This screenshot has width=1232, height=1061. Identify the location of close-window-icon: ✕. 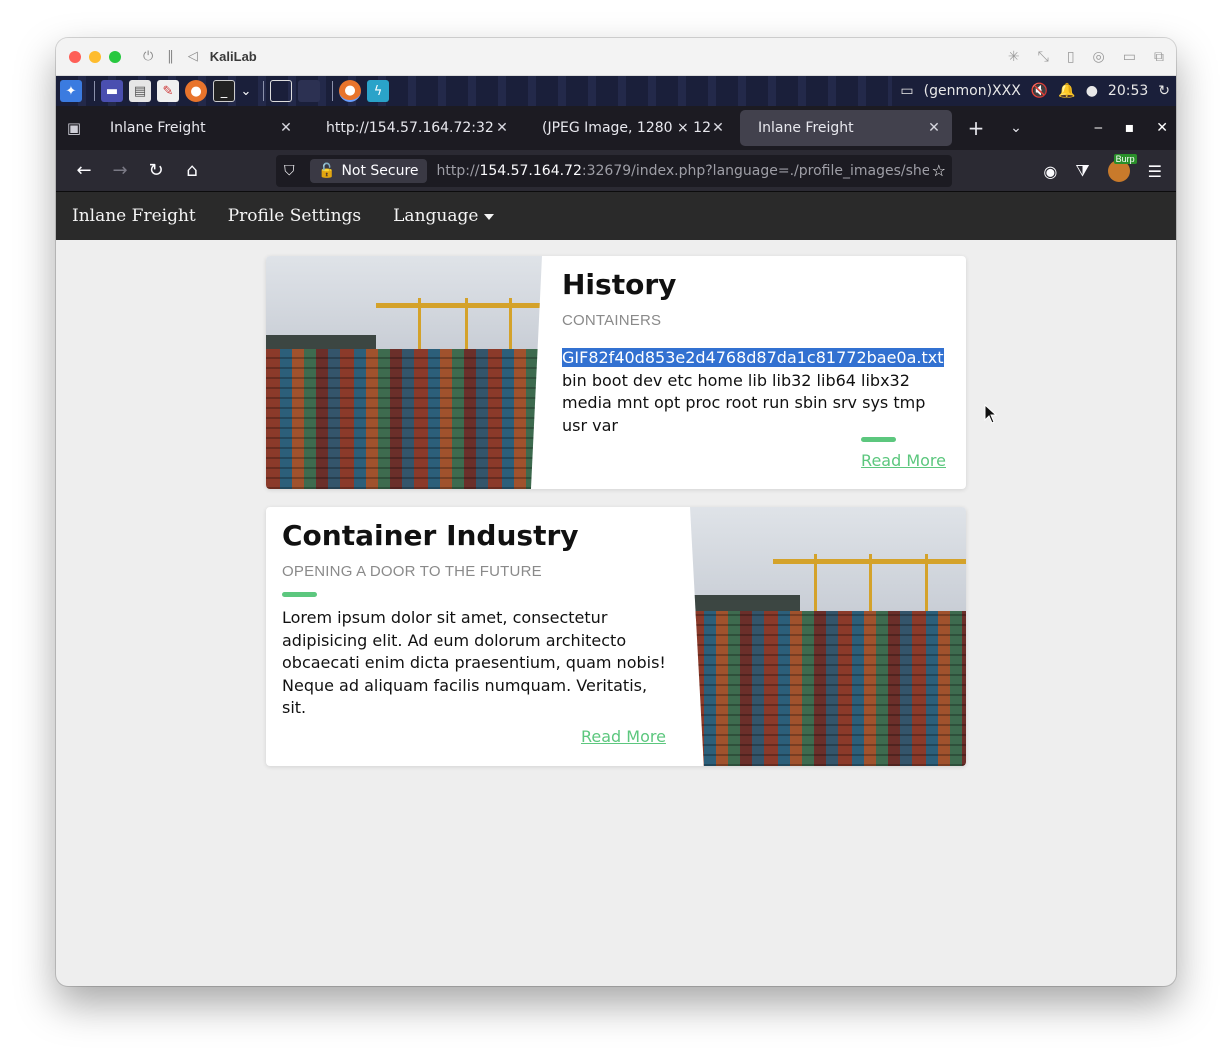
(1162, 128).